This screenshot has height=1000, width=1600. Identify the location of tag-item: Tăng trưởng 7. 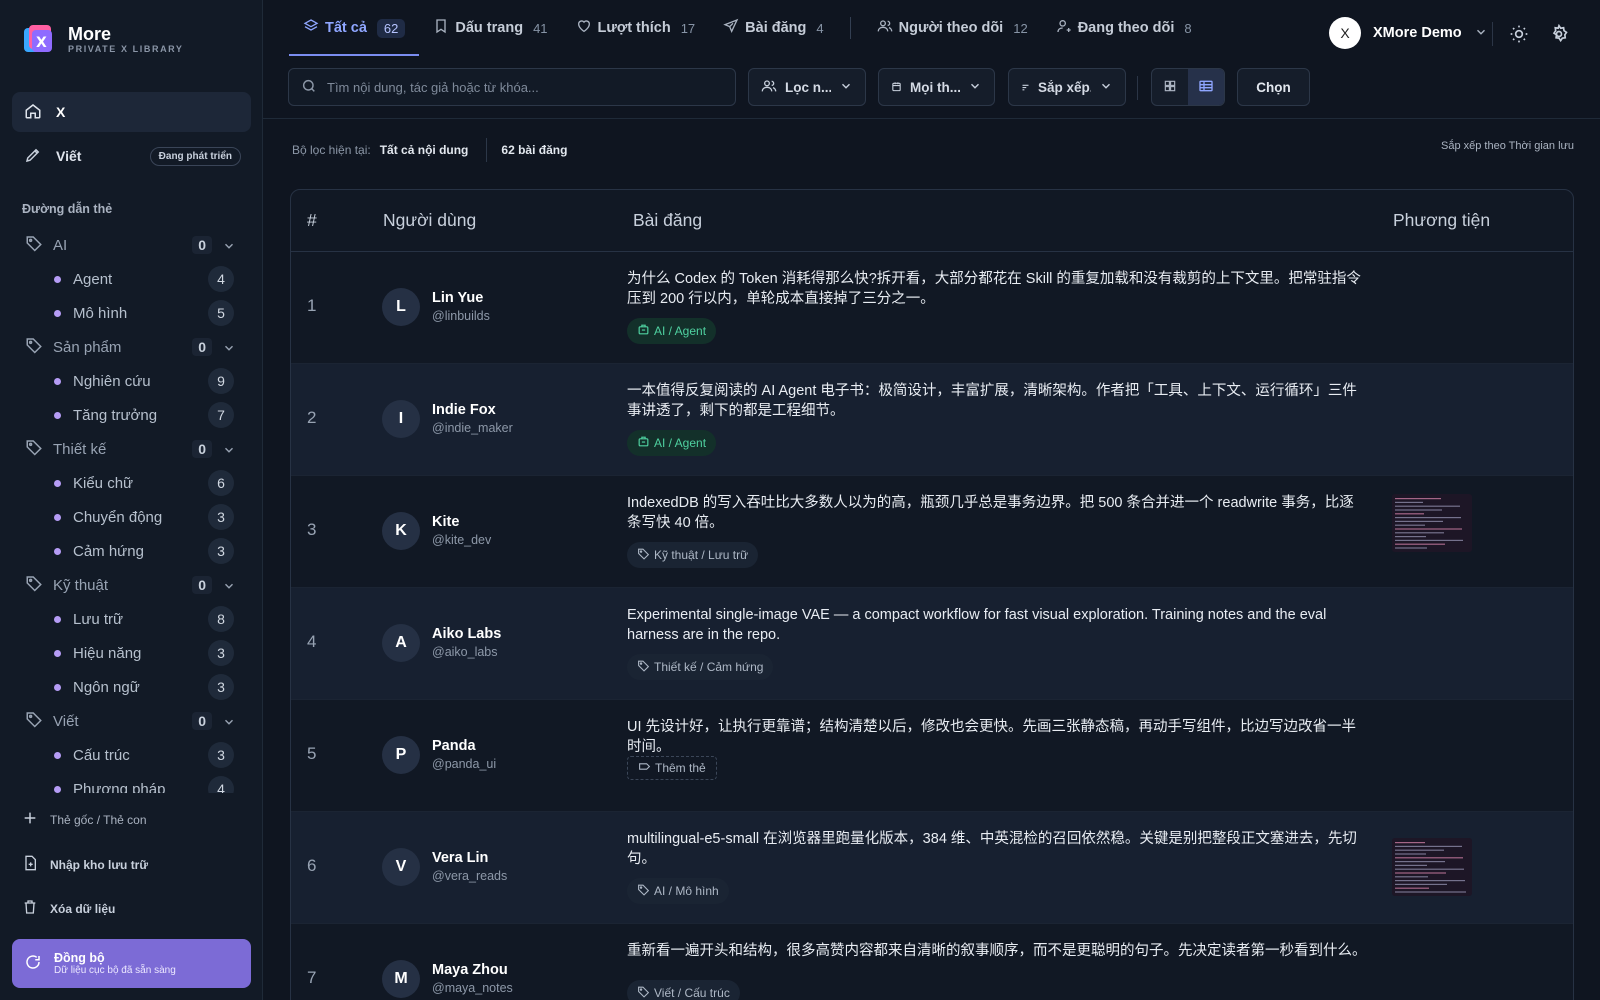
(131, 415).